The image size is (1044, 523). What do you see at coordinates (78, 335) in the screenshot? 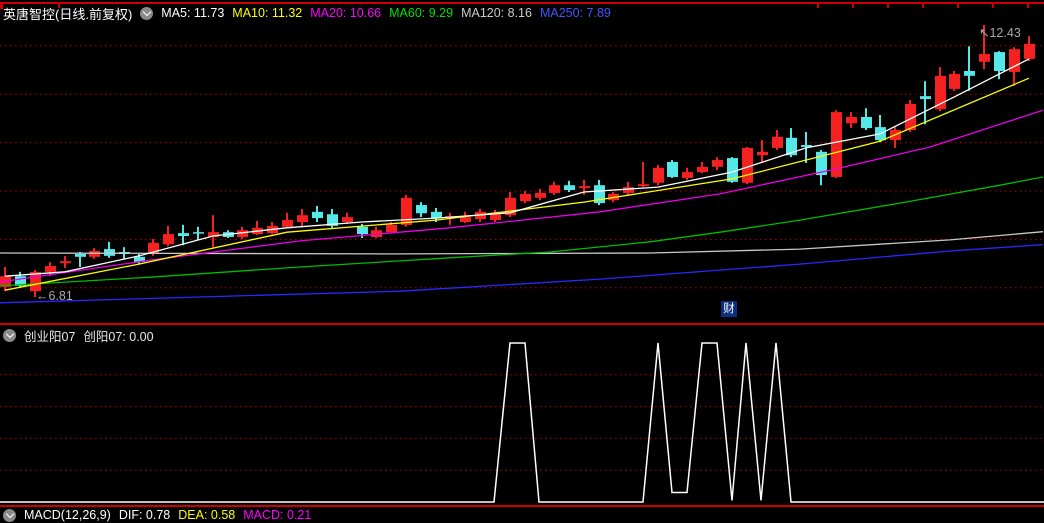
I see `indicator-panel-header: 创业阳07 创阳07: 0.00` at bounding box center [78, 335].